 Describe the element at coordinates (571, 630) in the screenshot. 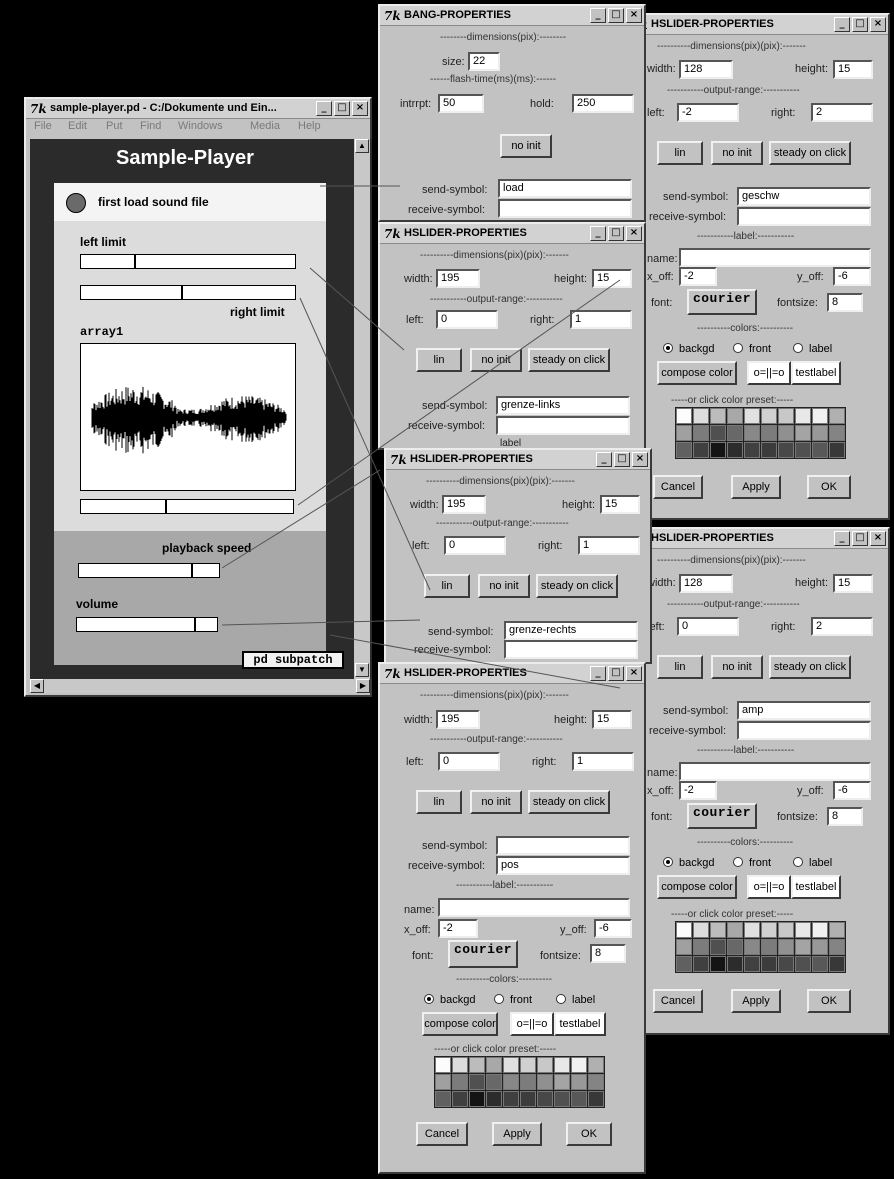

I see `send-symbol-field: grenze-rechts` at that location.